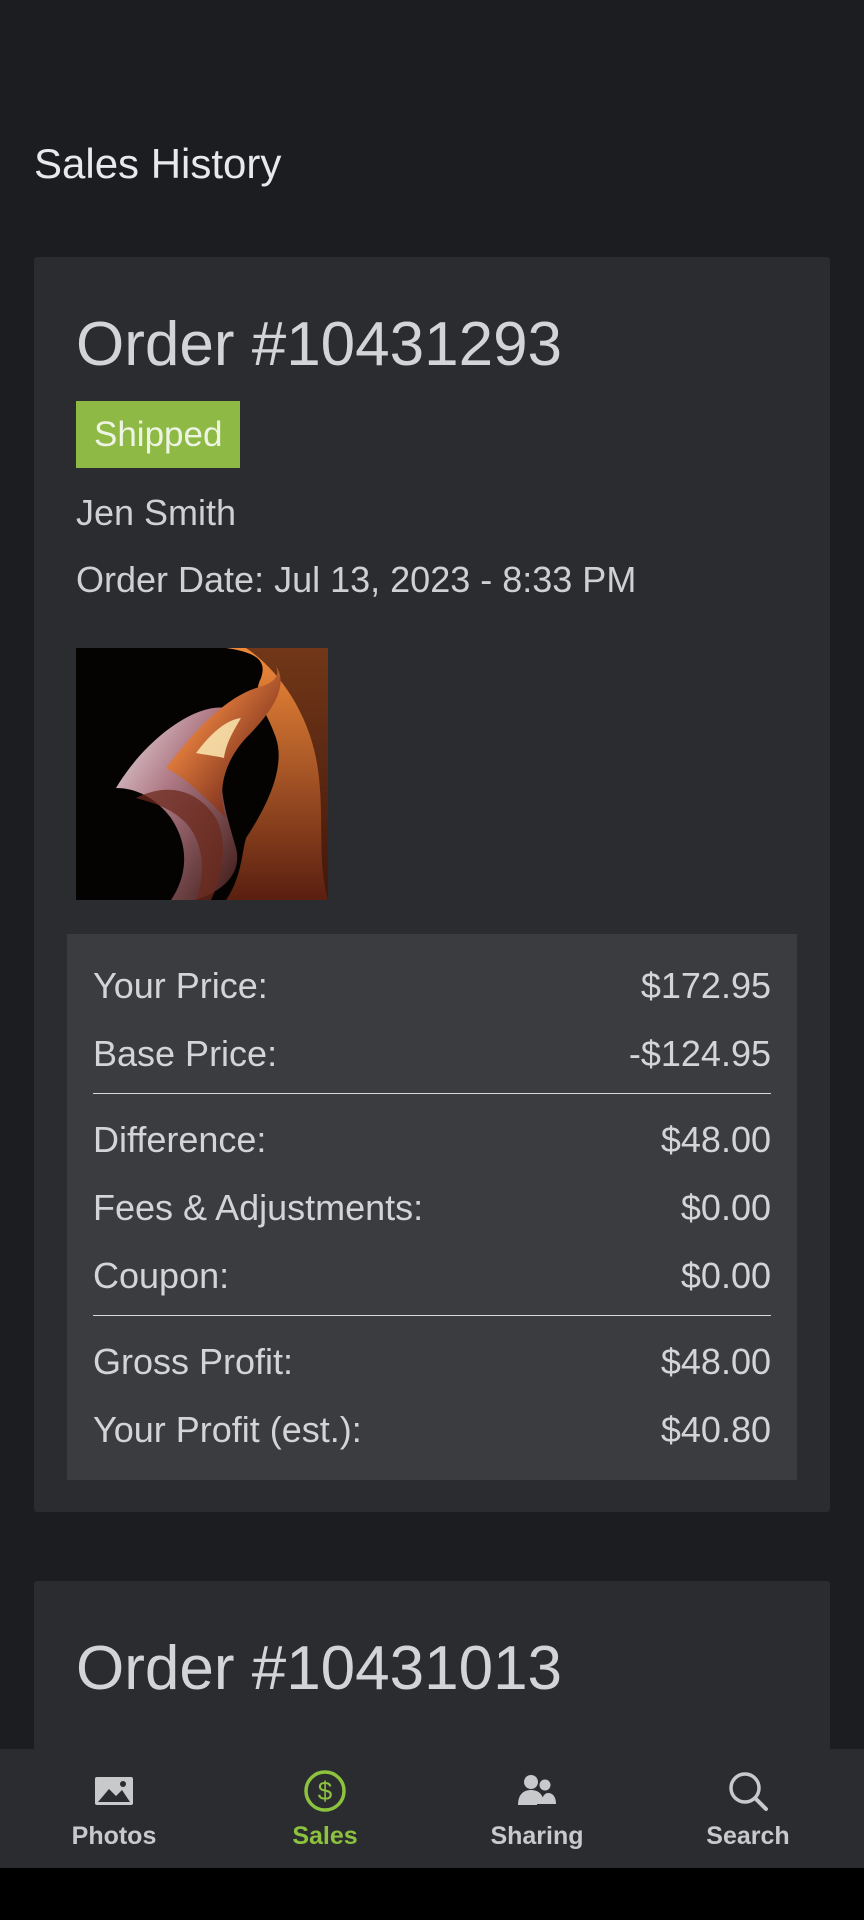 The width and height of the screenshot is (864, 1920). What do you see at coordinates (432, 1058) in the screenshot?
I see `base-price-row: Base Price: -$124.95` at bounding box center [432, 1058].